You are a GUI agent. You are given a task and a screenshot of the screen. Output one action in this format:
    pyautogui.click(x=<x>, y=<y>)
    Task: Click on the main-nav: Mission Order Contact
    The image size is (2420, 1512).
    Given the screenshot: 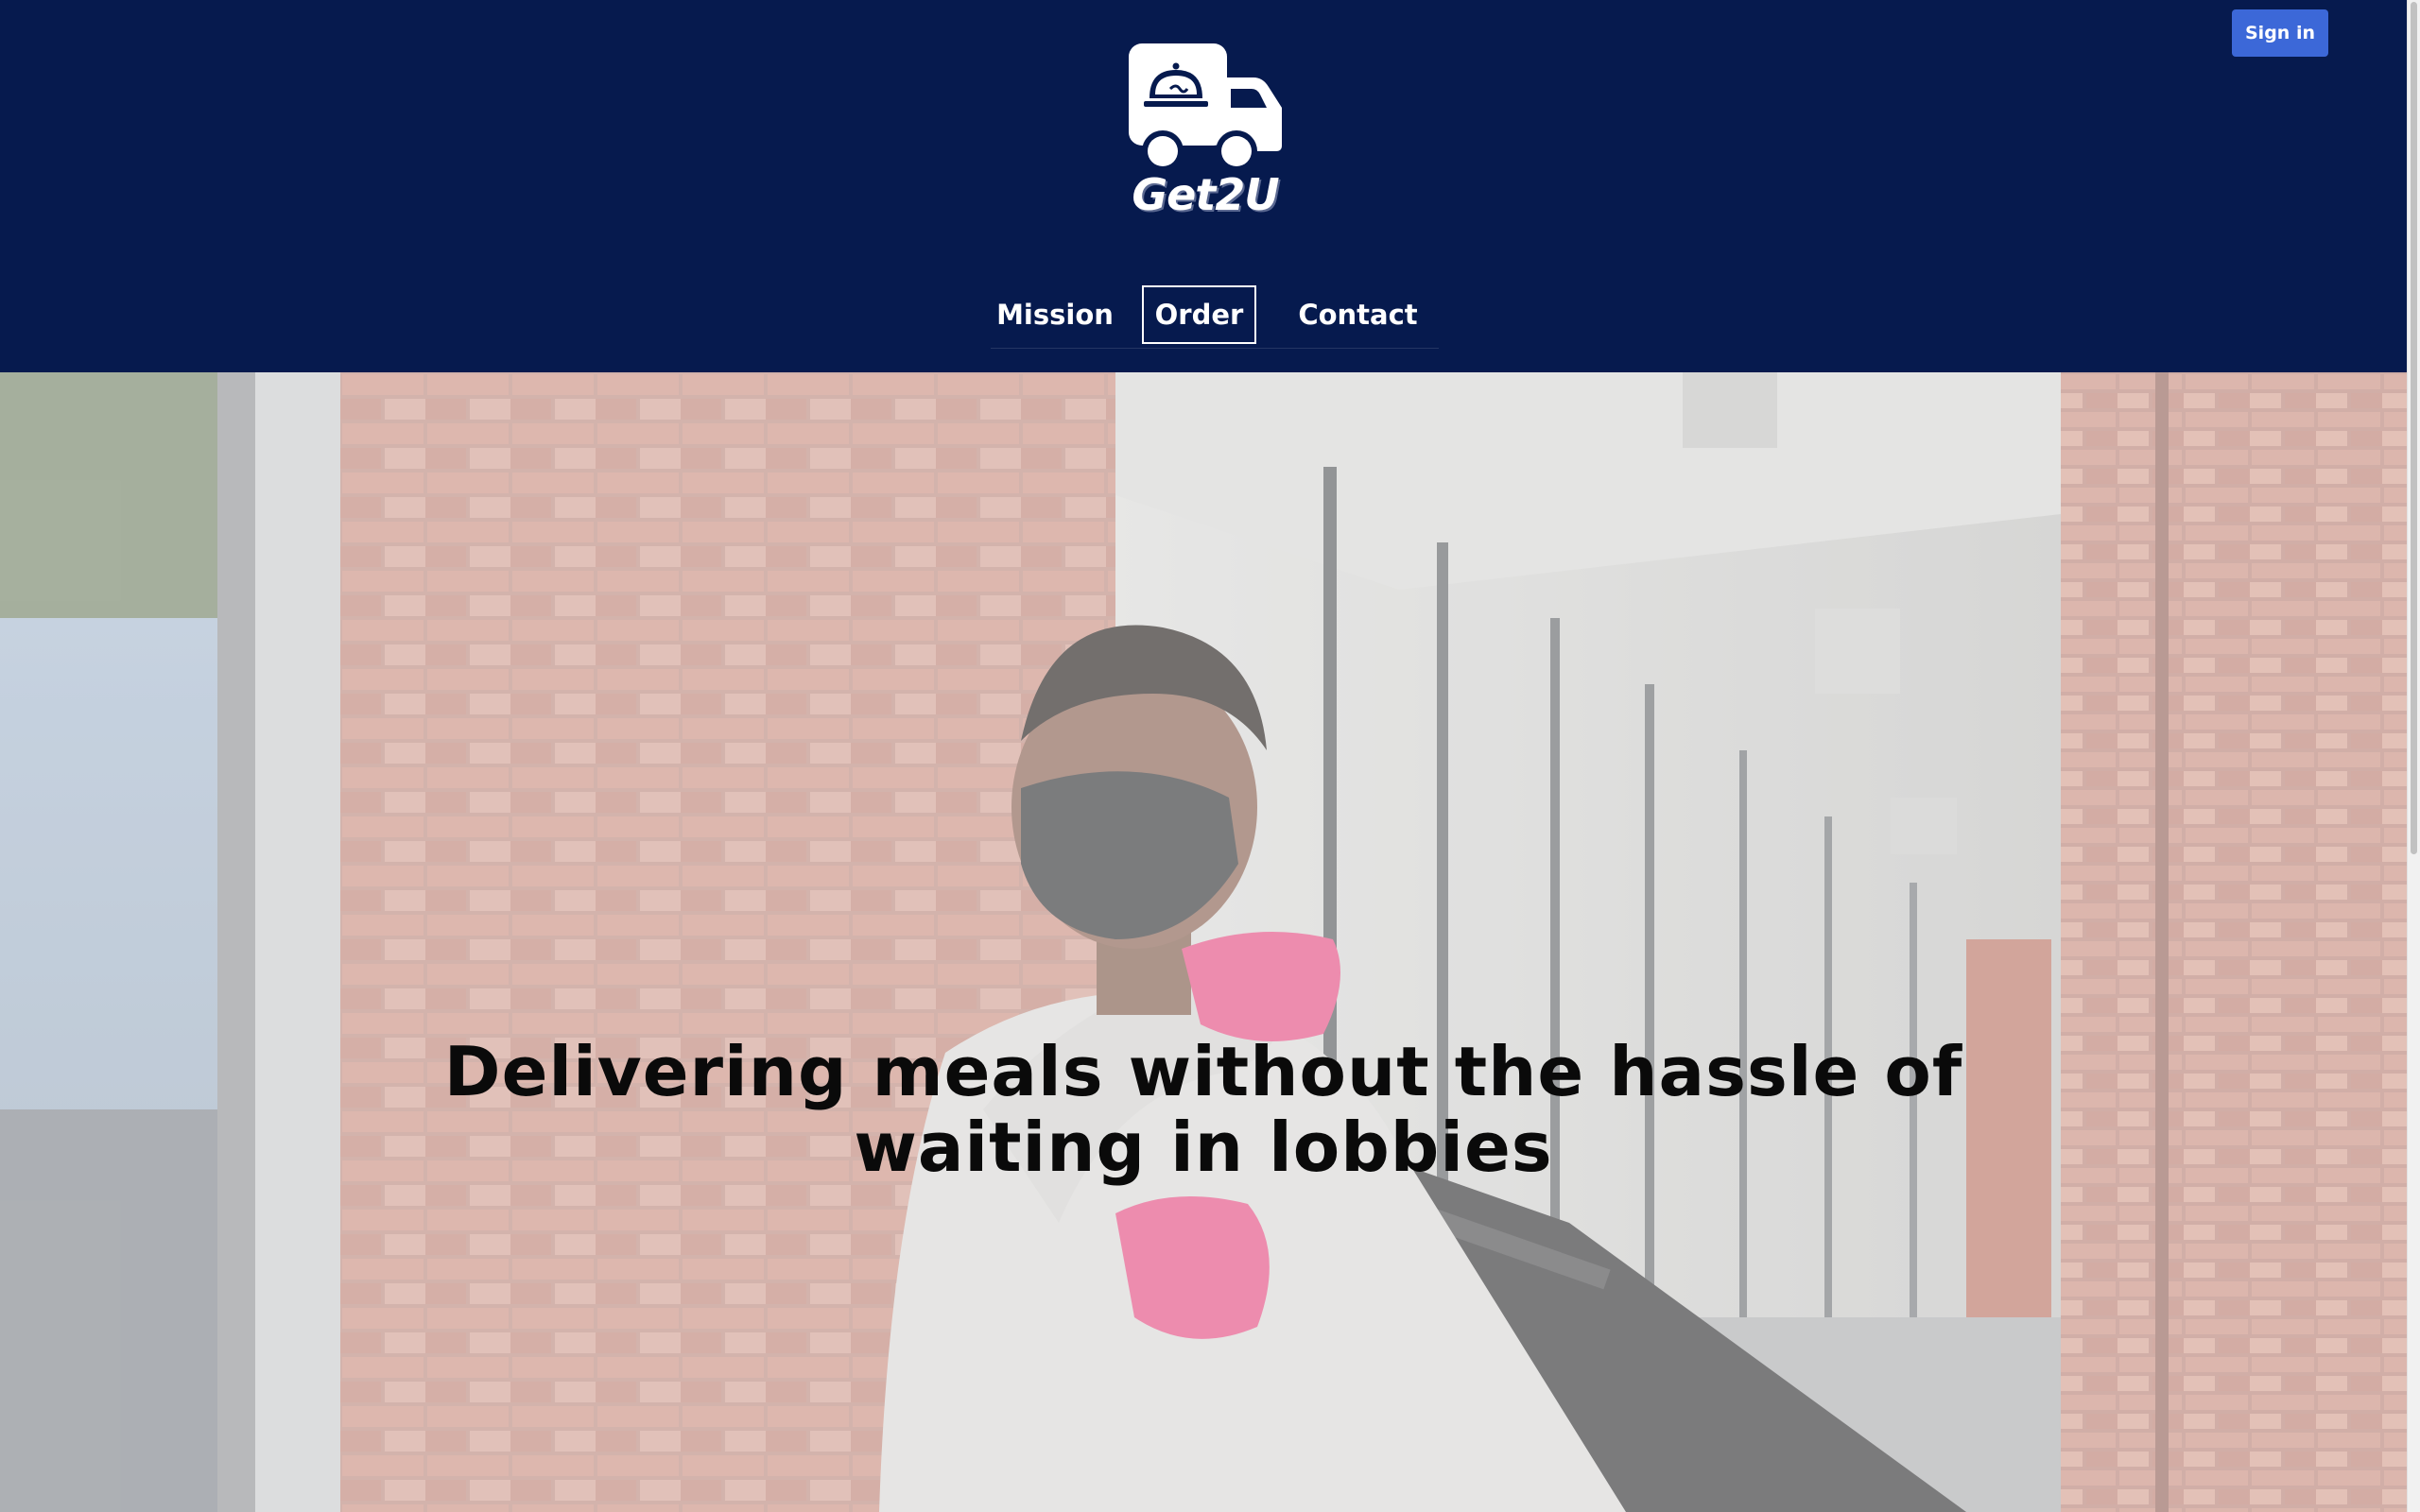 What is the action you would take?
    pyautogui.click(x=1214, y=316)
    